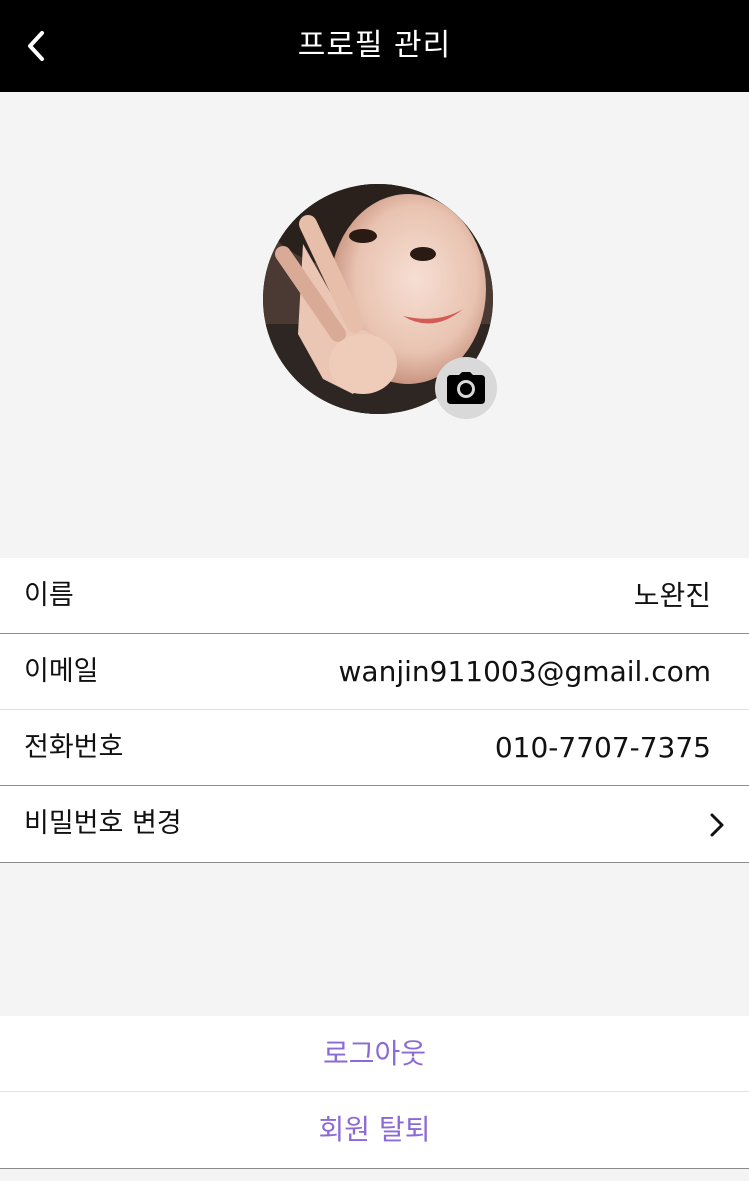 The image size is (749, 1181). Describe the element at coordinates (374, 824) in the screenshot. I see `change-password-row: 비밀번호 변경` at that location.